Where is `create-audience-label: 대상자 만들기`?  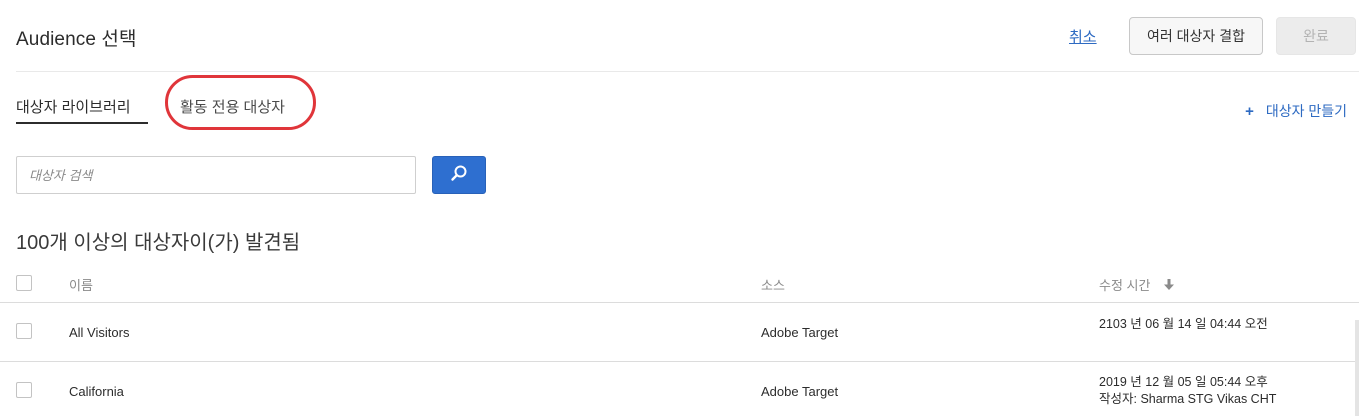 create-audience-label: 대상자 만들기 is located at coordinates (1306, 111).